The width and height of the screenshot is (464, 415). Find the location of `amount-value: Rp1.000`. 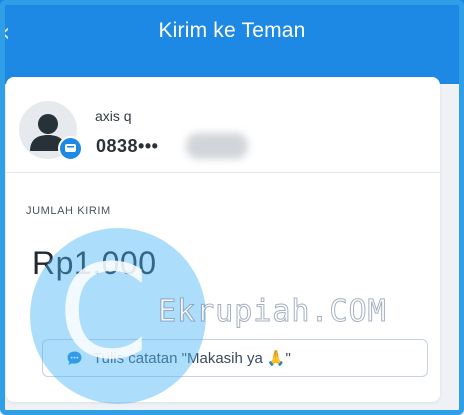

amount-value: Rp1.000 is located at coordinates (94, 263).